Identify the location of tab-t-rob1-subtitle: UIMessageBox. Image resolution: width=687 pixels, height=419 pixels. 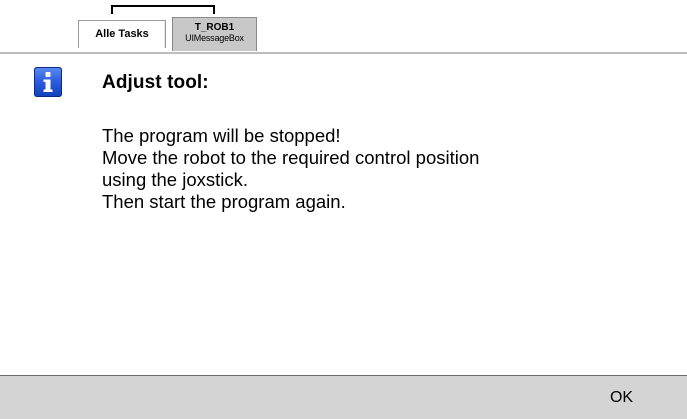
(214, 38).